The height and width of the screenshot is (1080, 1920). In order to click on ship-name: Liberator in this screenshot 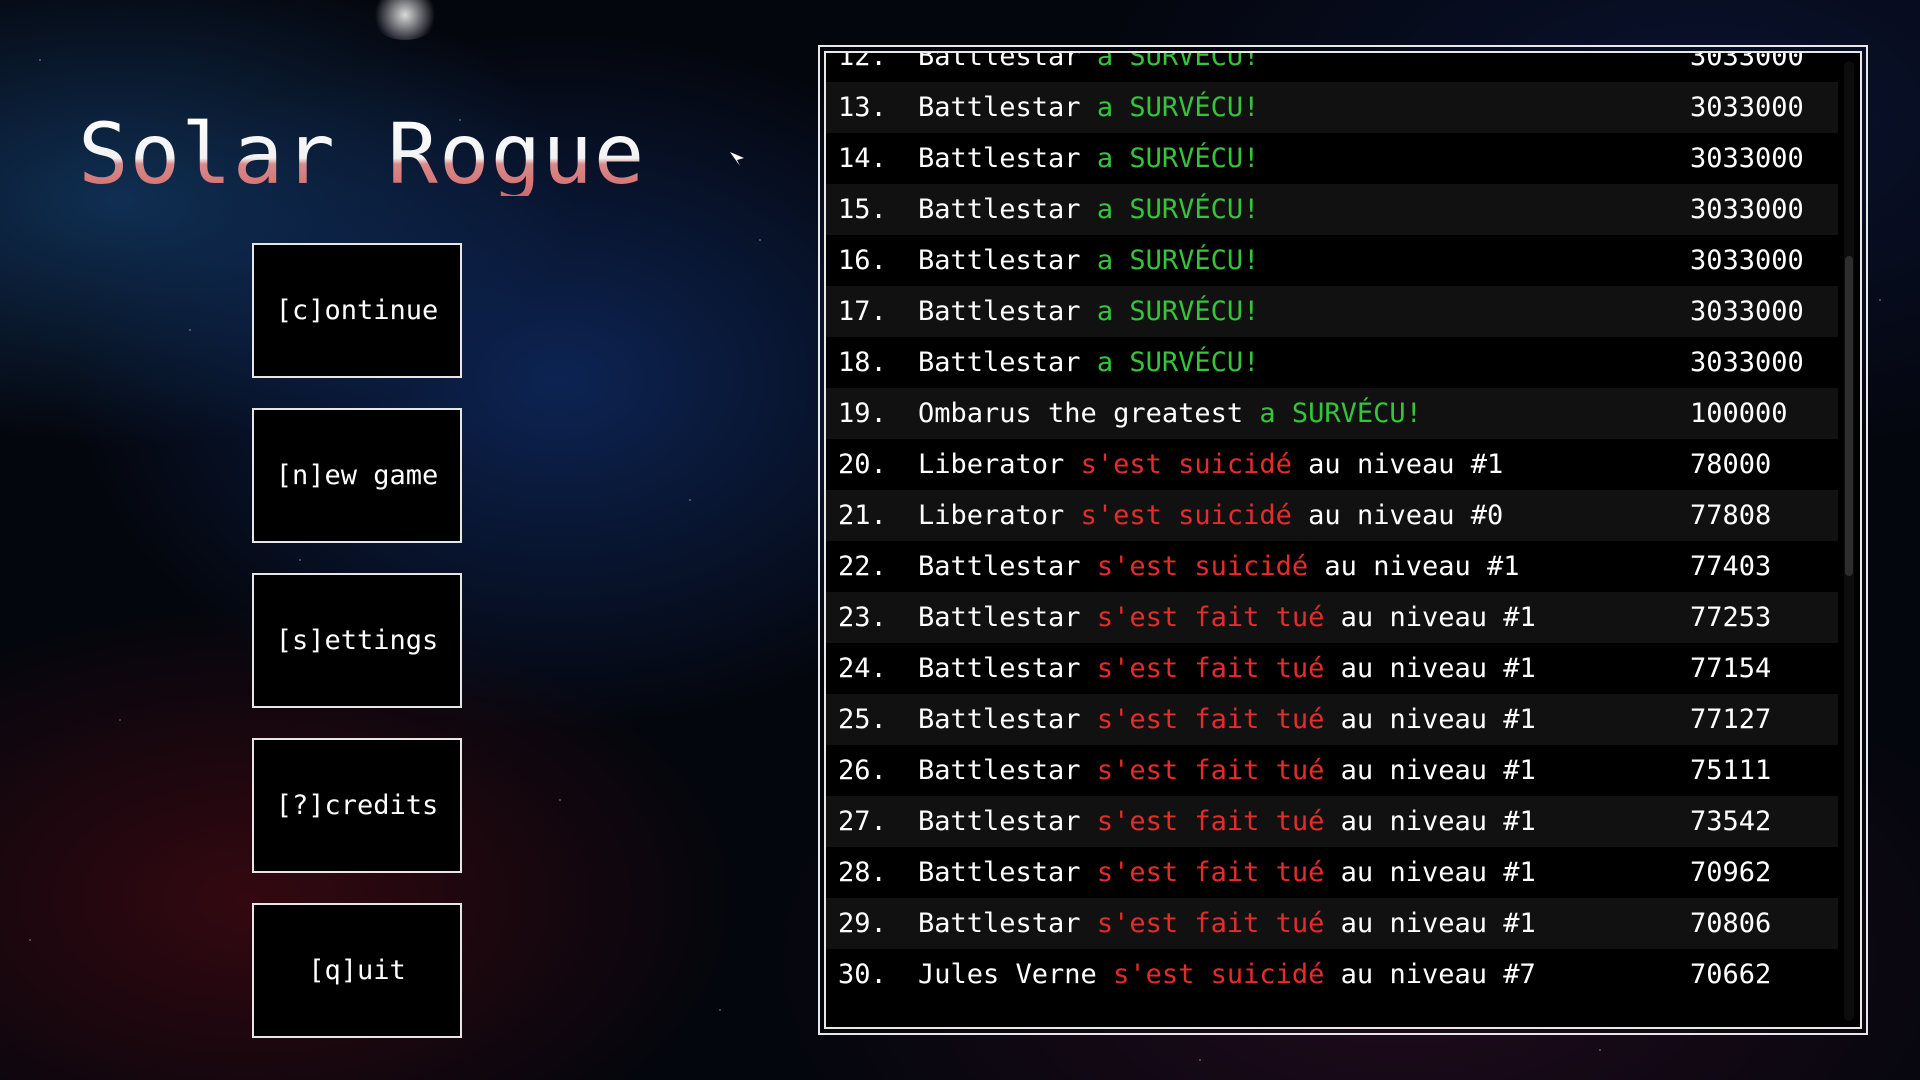, I will do `click(991, 464)`.